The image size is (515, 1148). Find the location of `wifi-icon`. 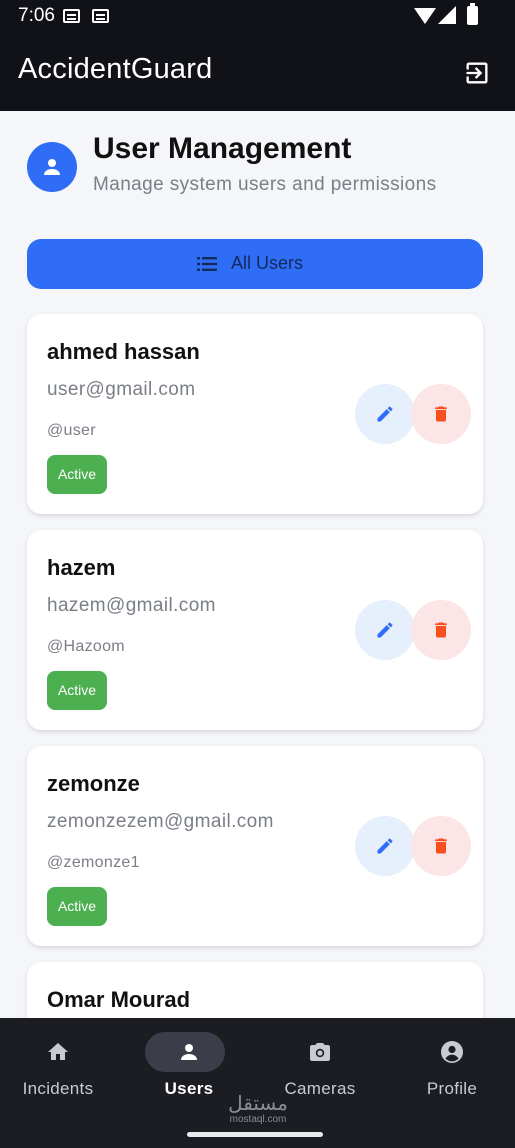

wifi-icon is located at coordinates (425, 16).